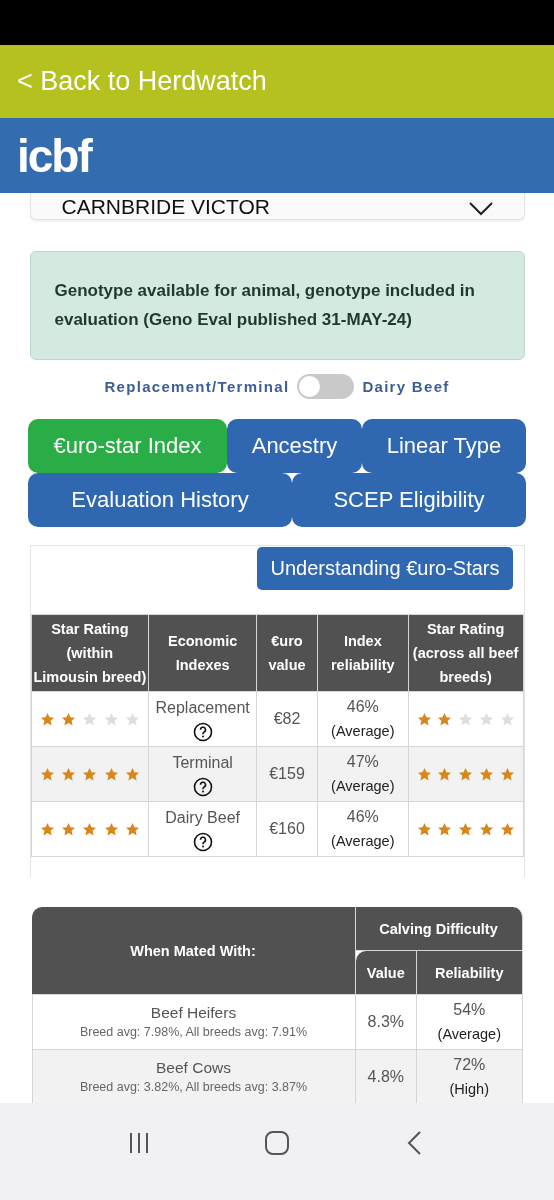  Describe the element at coordinates (202, 708) in the screenshot. I see `index-name: Replacement` at that location.